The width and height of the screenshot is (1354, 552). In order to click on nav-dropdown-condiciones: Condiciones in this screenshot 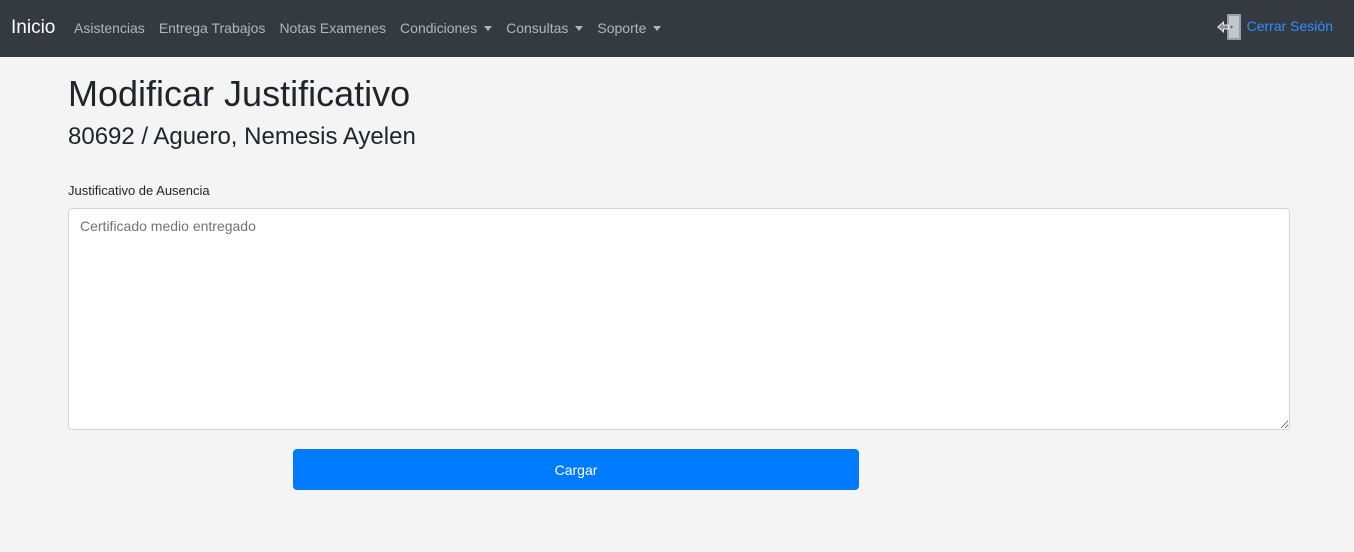, I will do `click(446, 28)`.